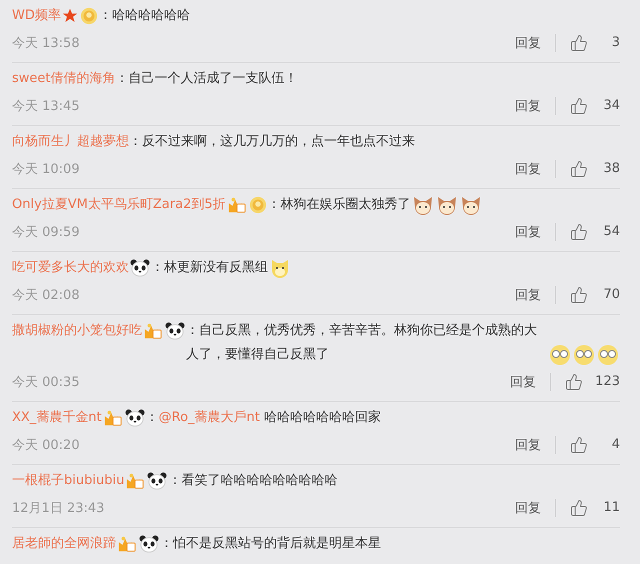 This screenshot has height=564, width=640. I want to click on like-button: 34, so click(588, 105).